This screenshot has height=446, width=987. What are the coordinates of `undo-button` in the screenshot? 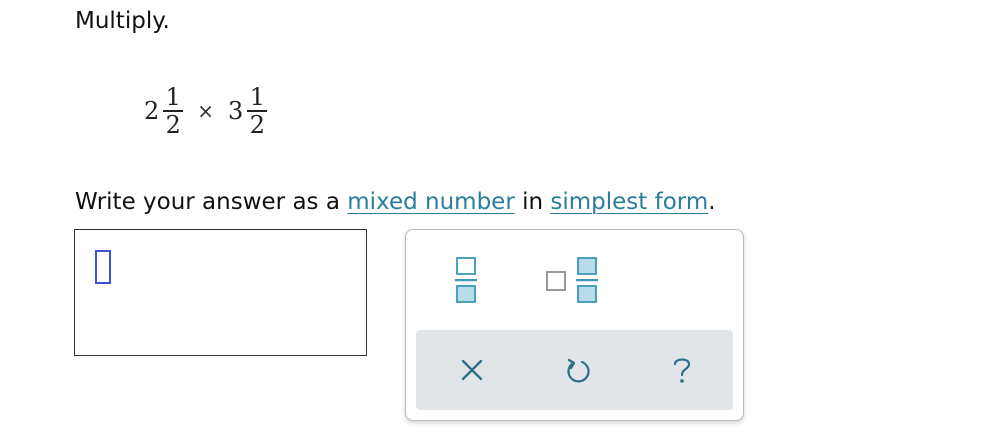 It's located at (578, 370).